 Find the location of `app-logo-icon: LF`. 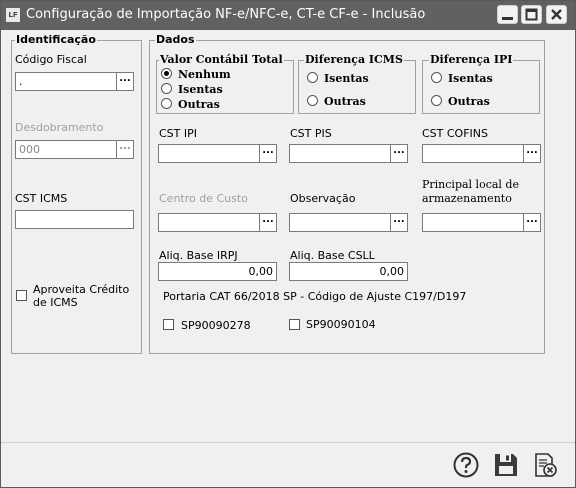

app-logo-icon: LF is located at coordinates (13, 15).